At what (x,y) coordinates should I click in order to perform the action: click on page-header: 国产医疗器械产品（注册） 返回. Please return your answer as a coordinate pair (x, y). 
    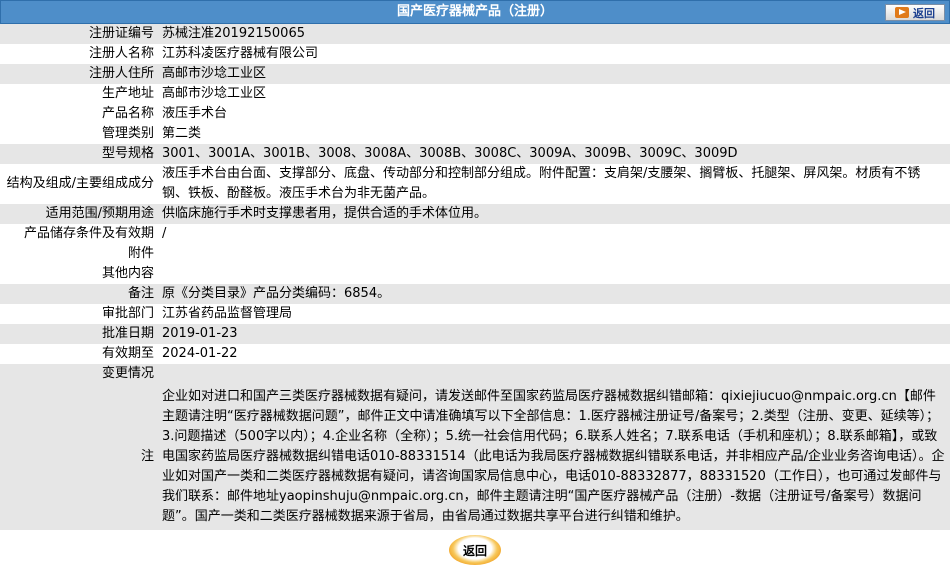
    Looking at the image, I should click on (475, 12).